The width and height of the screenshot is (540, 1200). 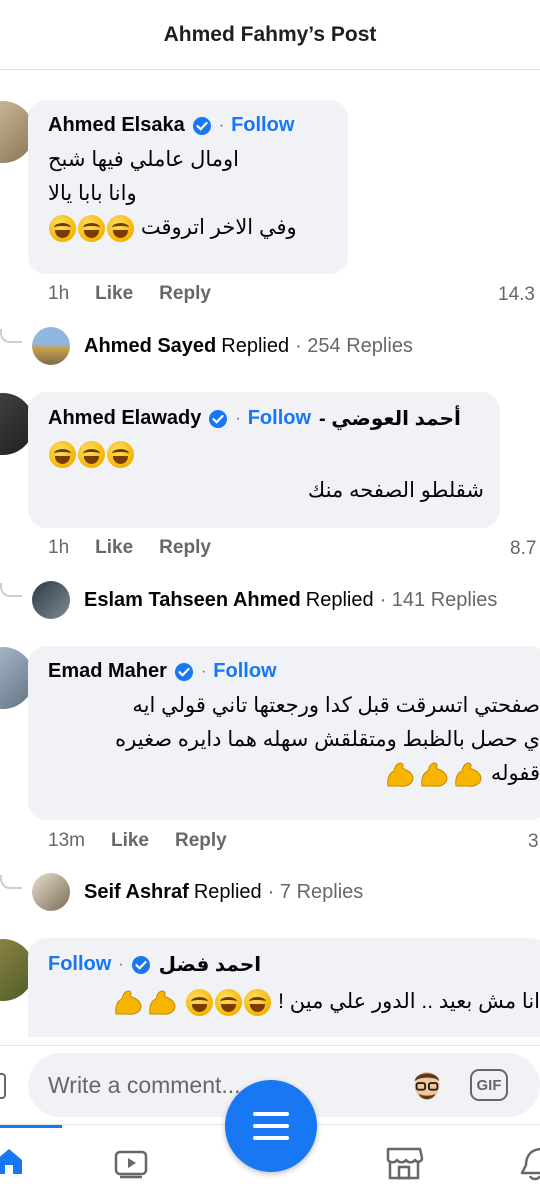 I want to click on comment-line-text: قفوله, so click(x=515, y=773).